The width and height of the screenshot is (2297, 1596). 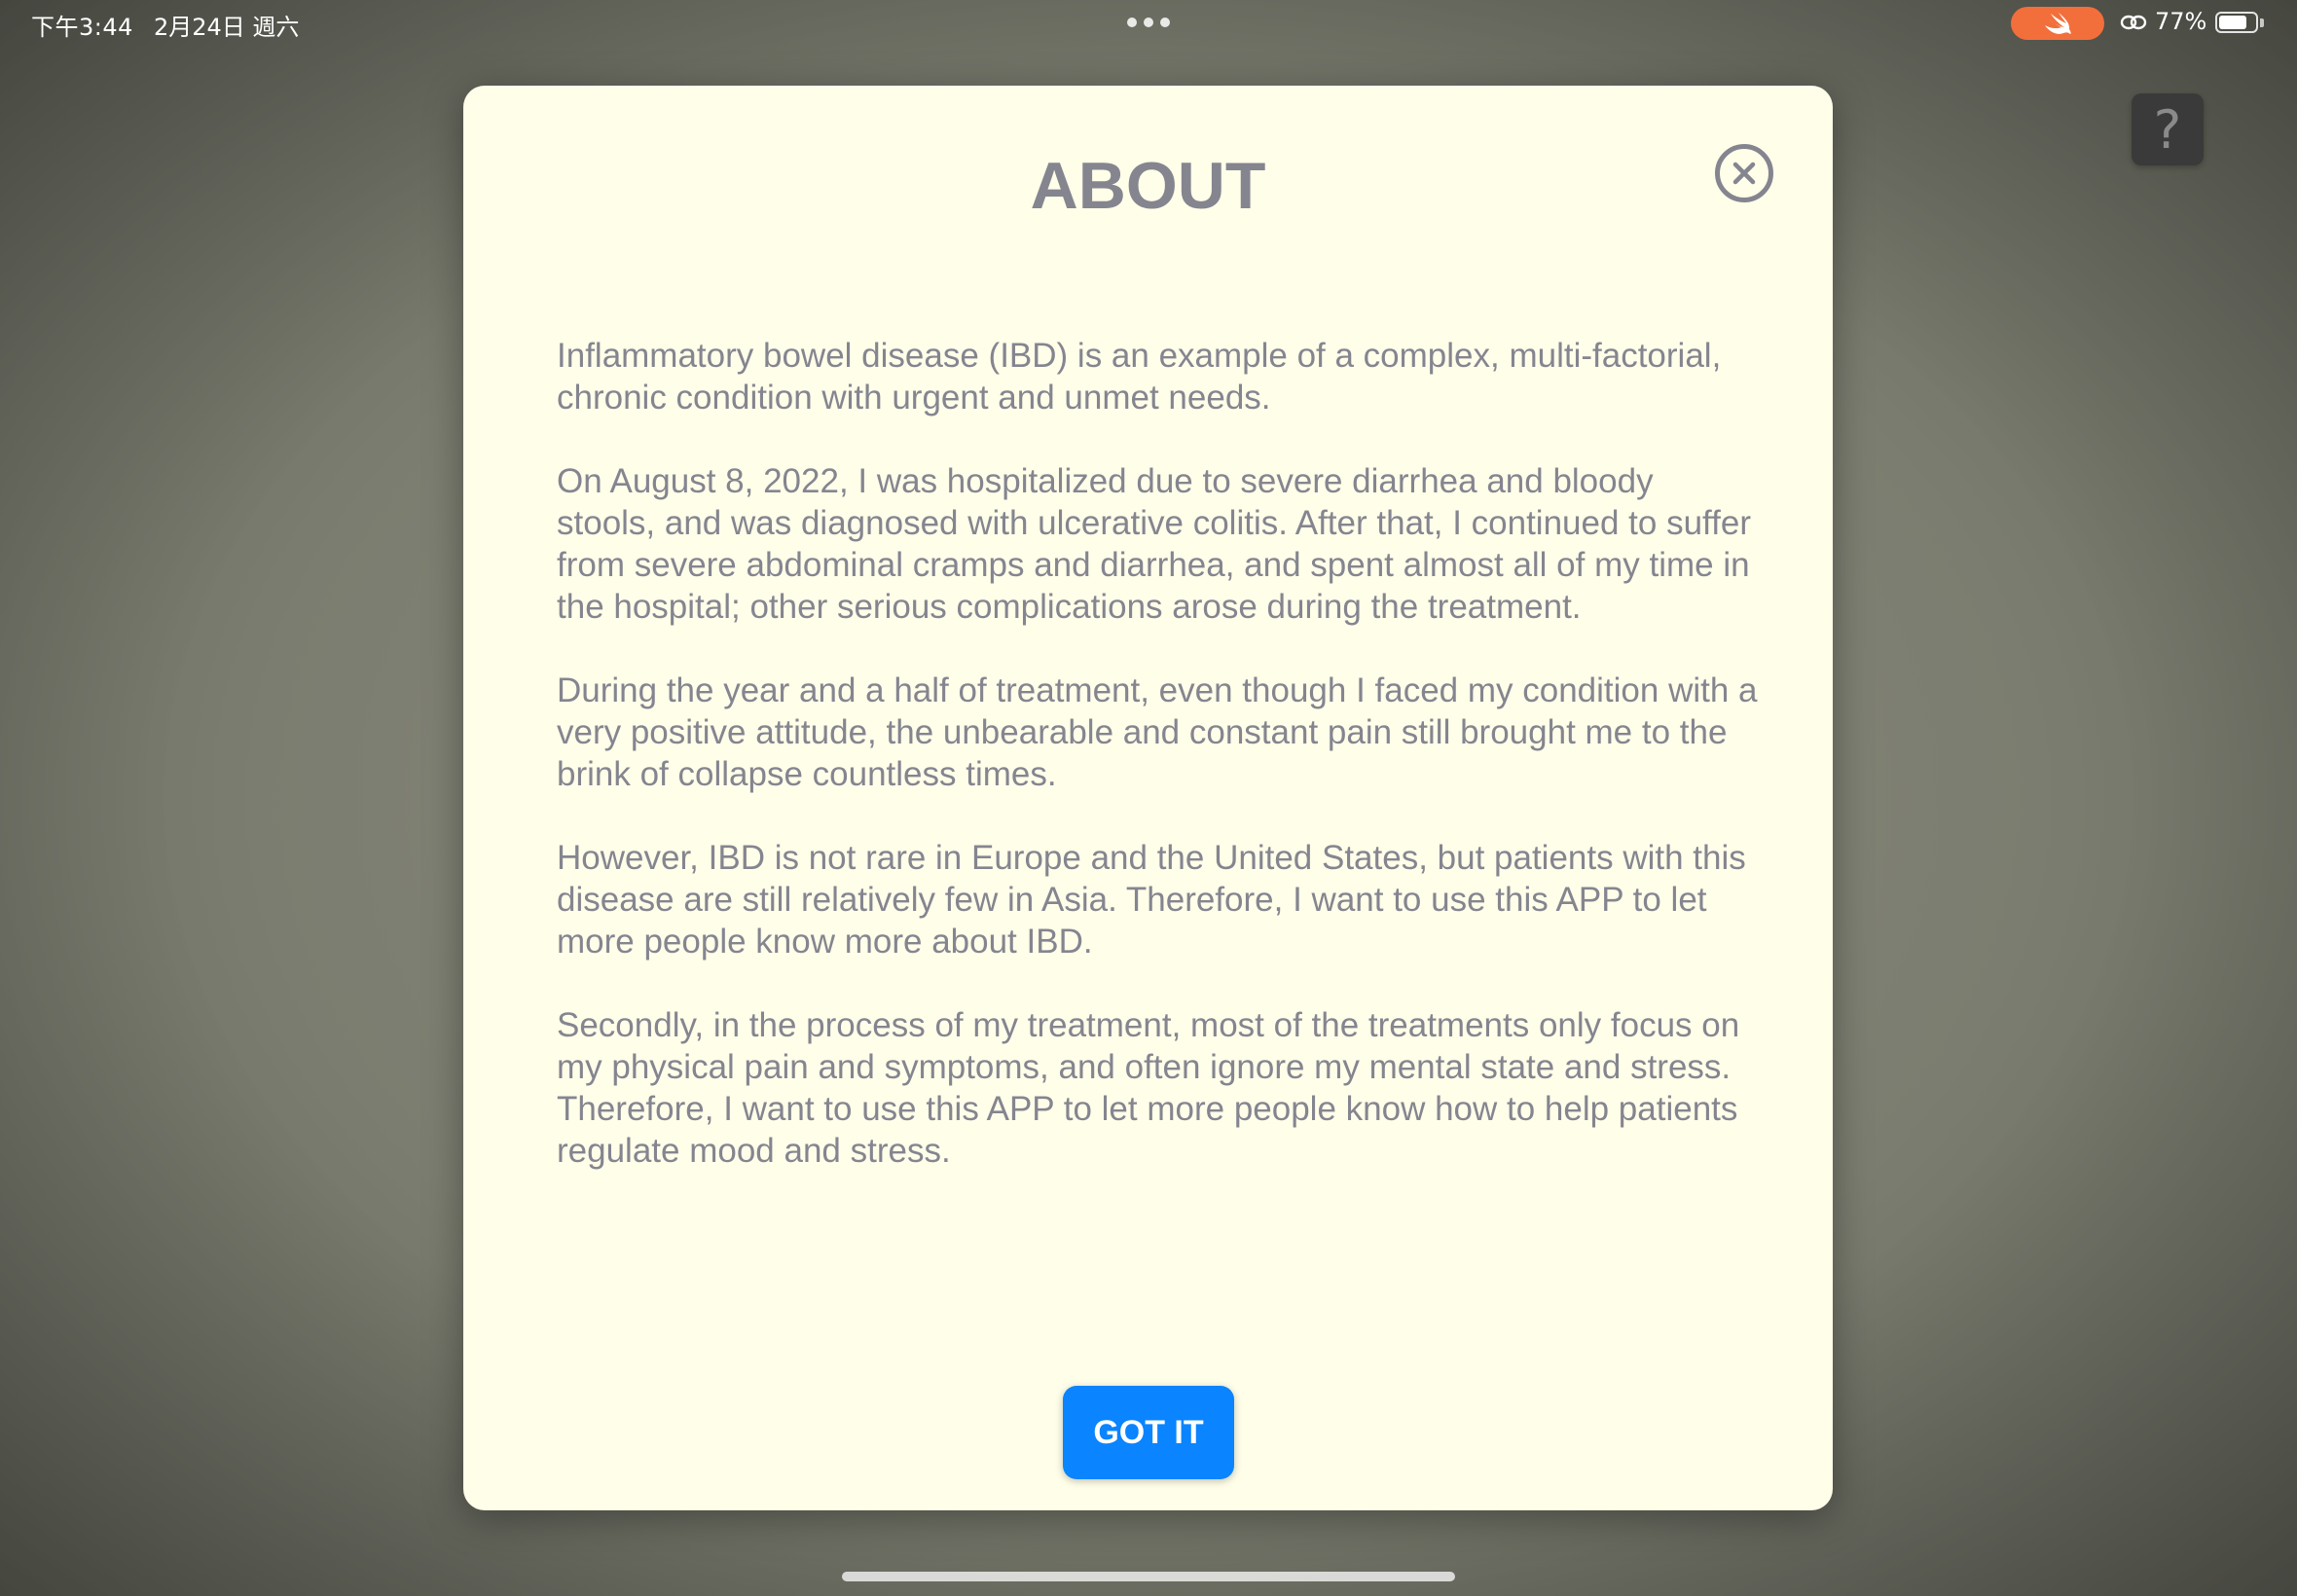 I want to click on help-button: ?, so click(x=2168, y=129).